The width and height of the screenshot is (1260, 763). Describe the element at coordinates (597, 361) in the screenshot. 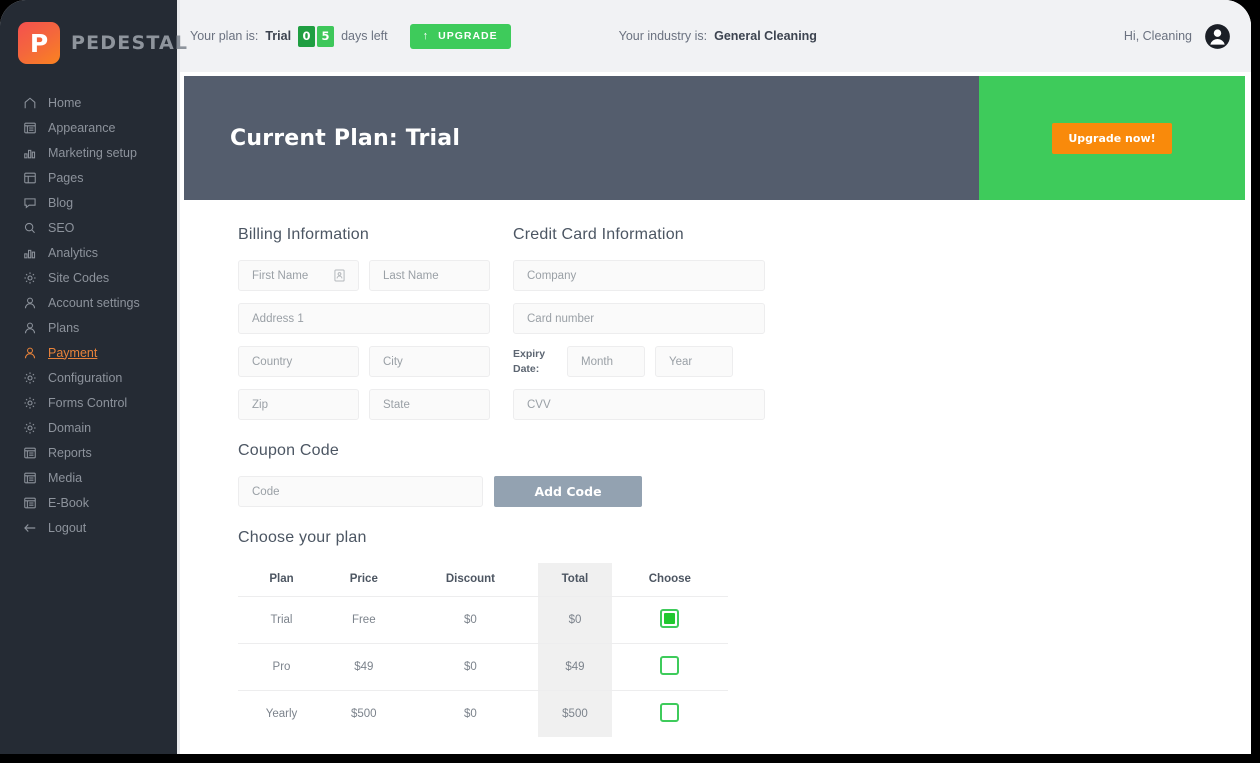

I see `expiry-month-placeholder: Month` at that location.